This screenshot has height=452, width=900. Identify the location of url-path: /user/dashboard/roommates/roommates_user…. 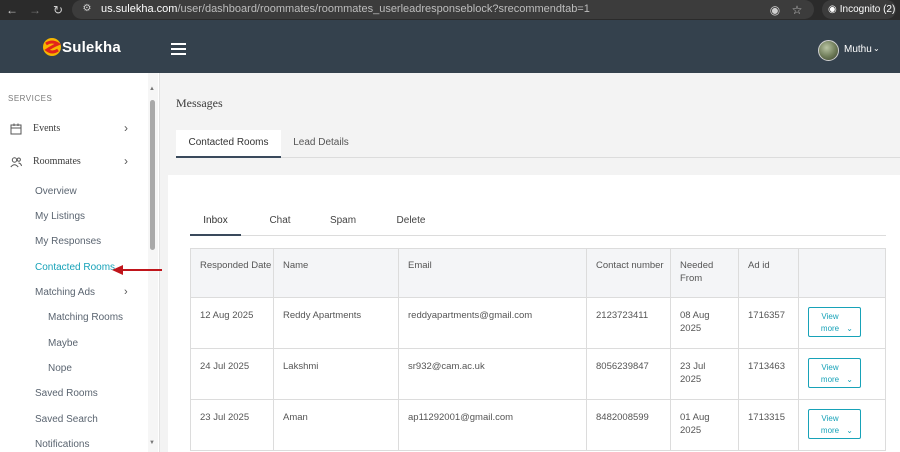
(383, 9).